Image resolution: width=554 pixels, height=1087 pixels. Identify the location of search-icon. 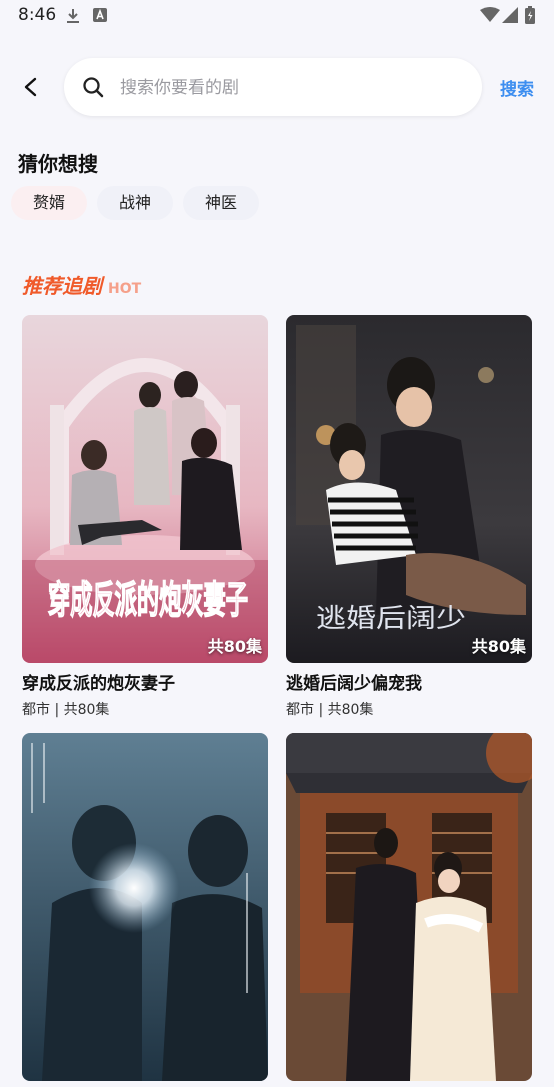
(93, 87).